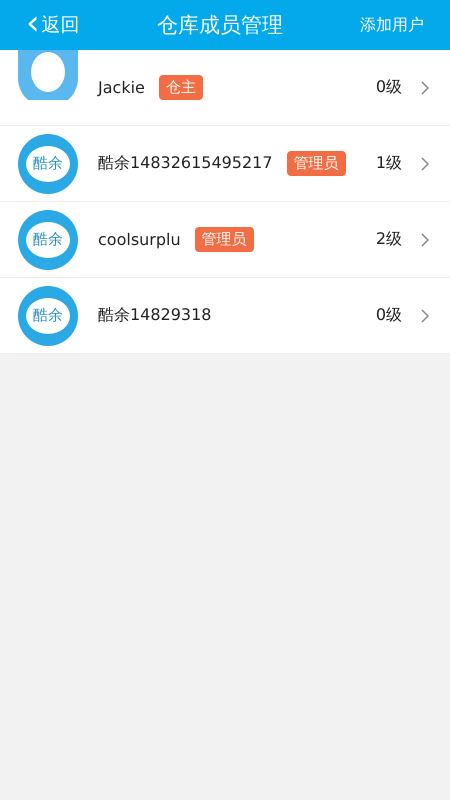 This screenshot has height=800, width=450. Describe the element at coordinates (219, 25) in the screenshot. I see `page-title: 仓库成员管理` at that location.